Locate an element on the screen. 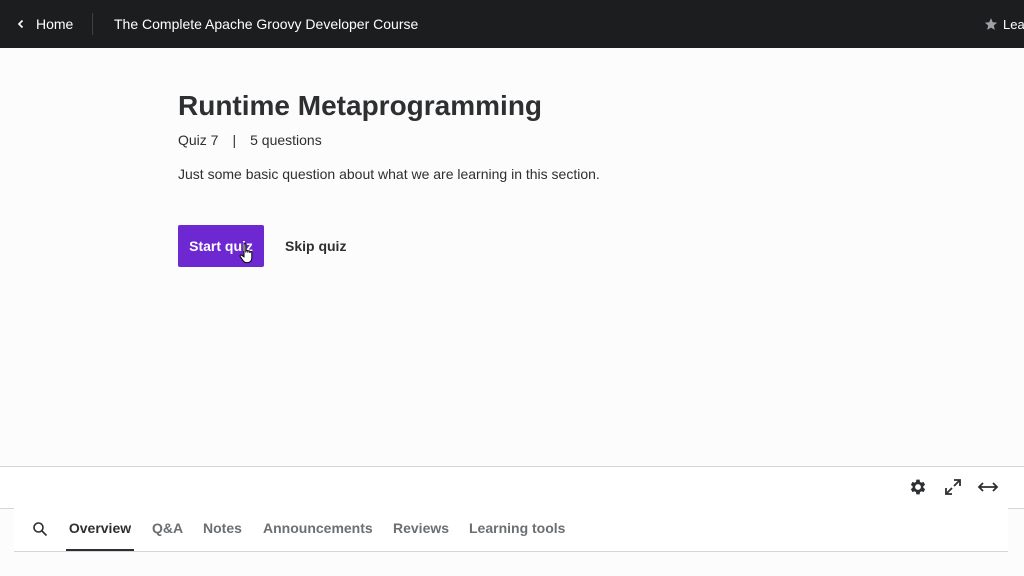 This screenshot has width=1024, height=576. fullscreen-icon is located at coordinates (953, 487).